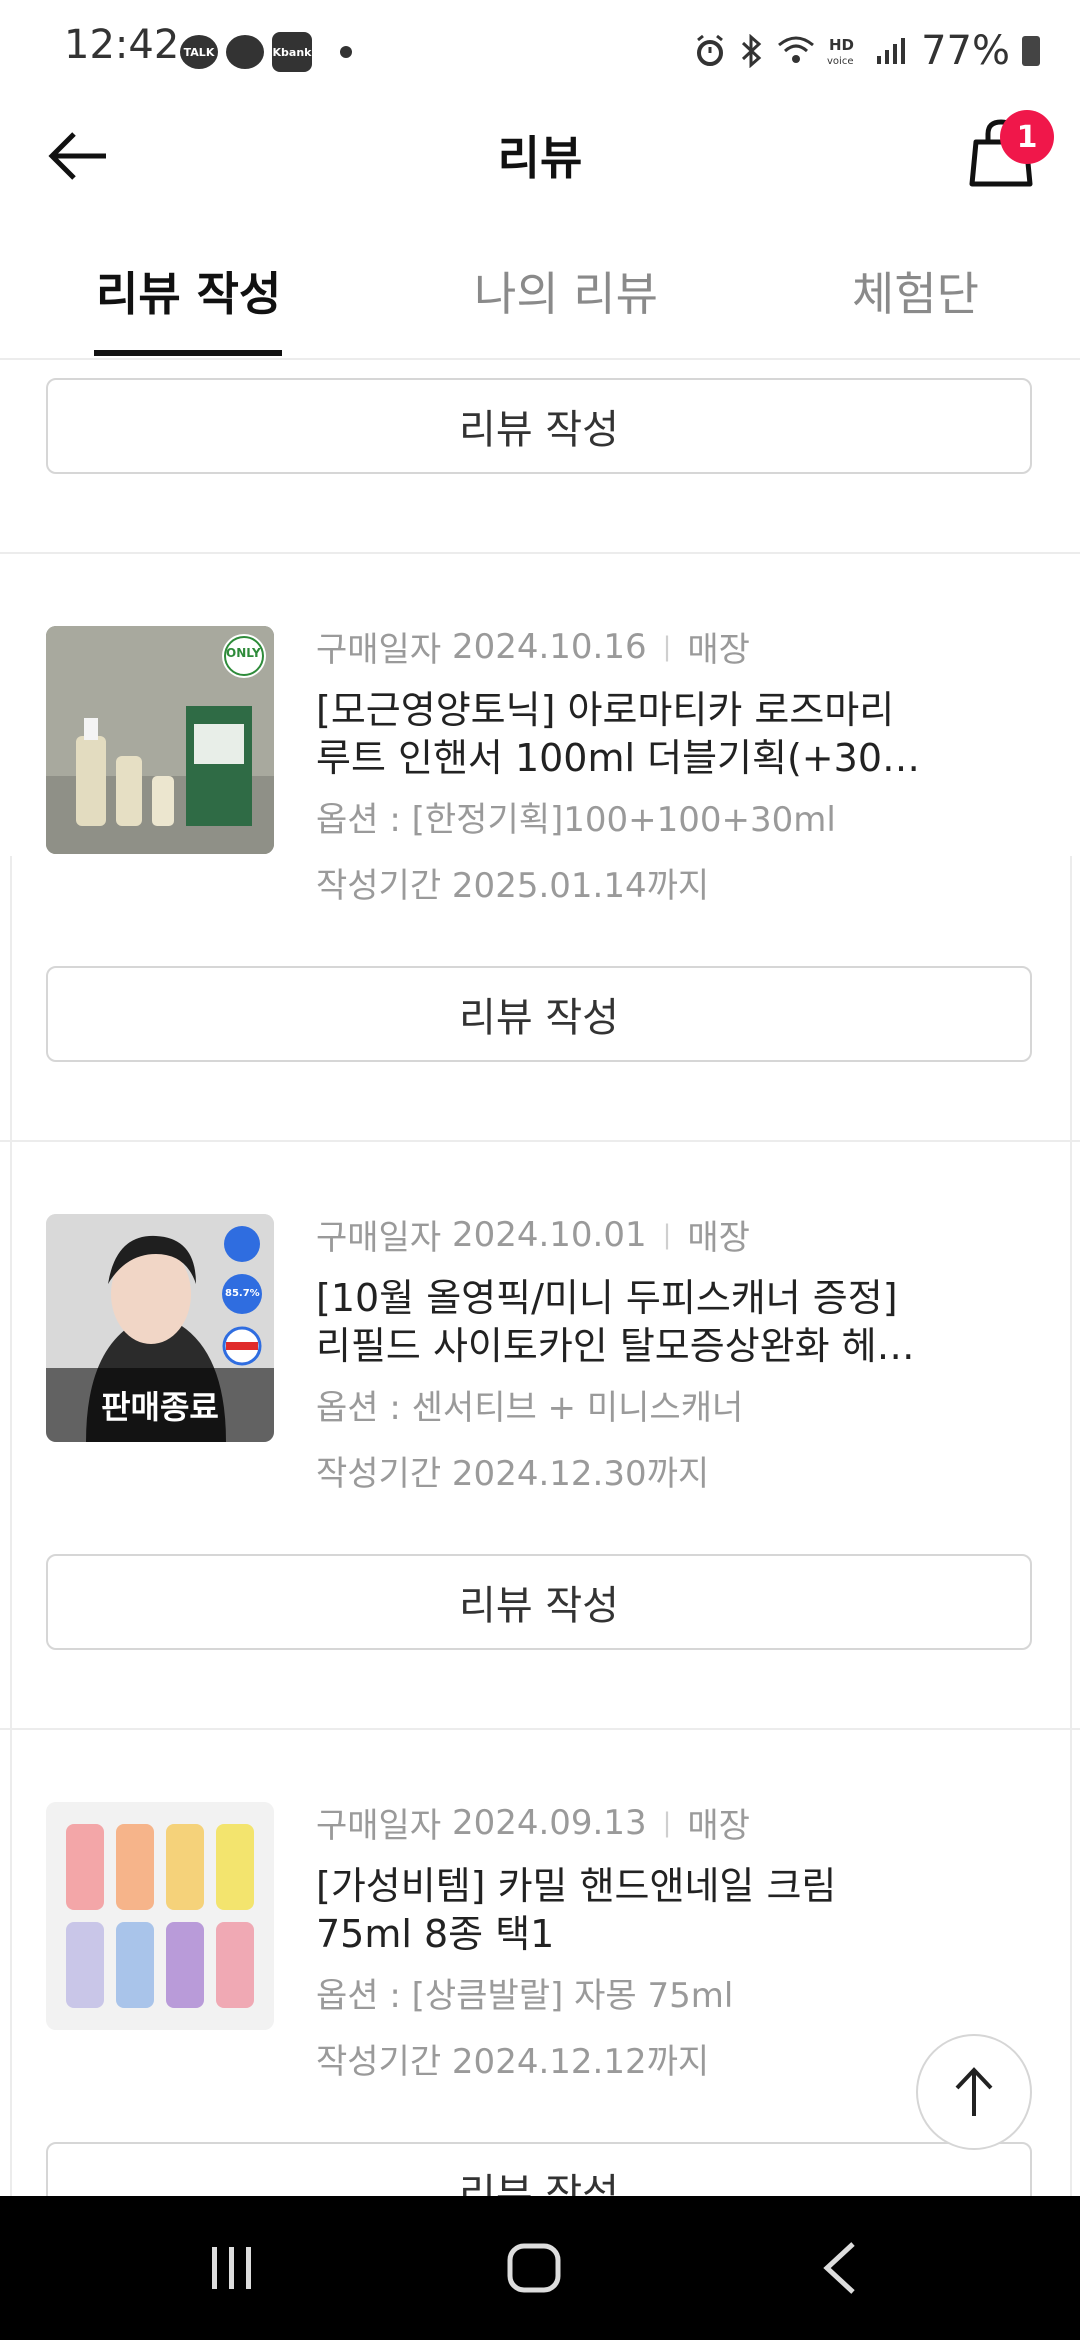 The height and width of the screenshot is (2340, 1080). Describe the element at coordinates (915, 291) in the screenshot. I see `tab-experience-group: 체험단` at that location.